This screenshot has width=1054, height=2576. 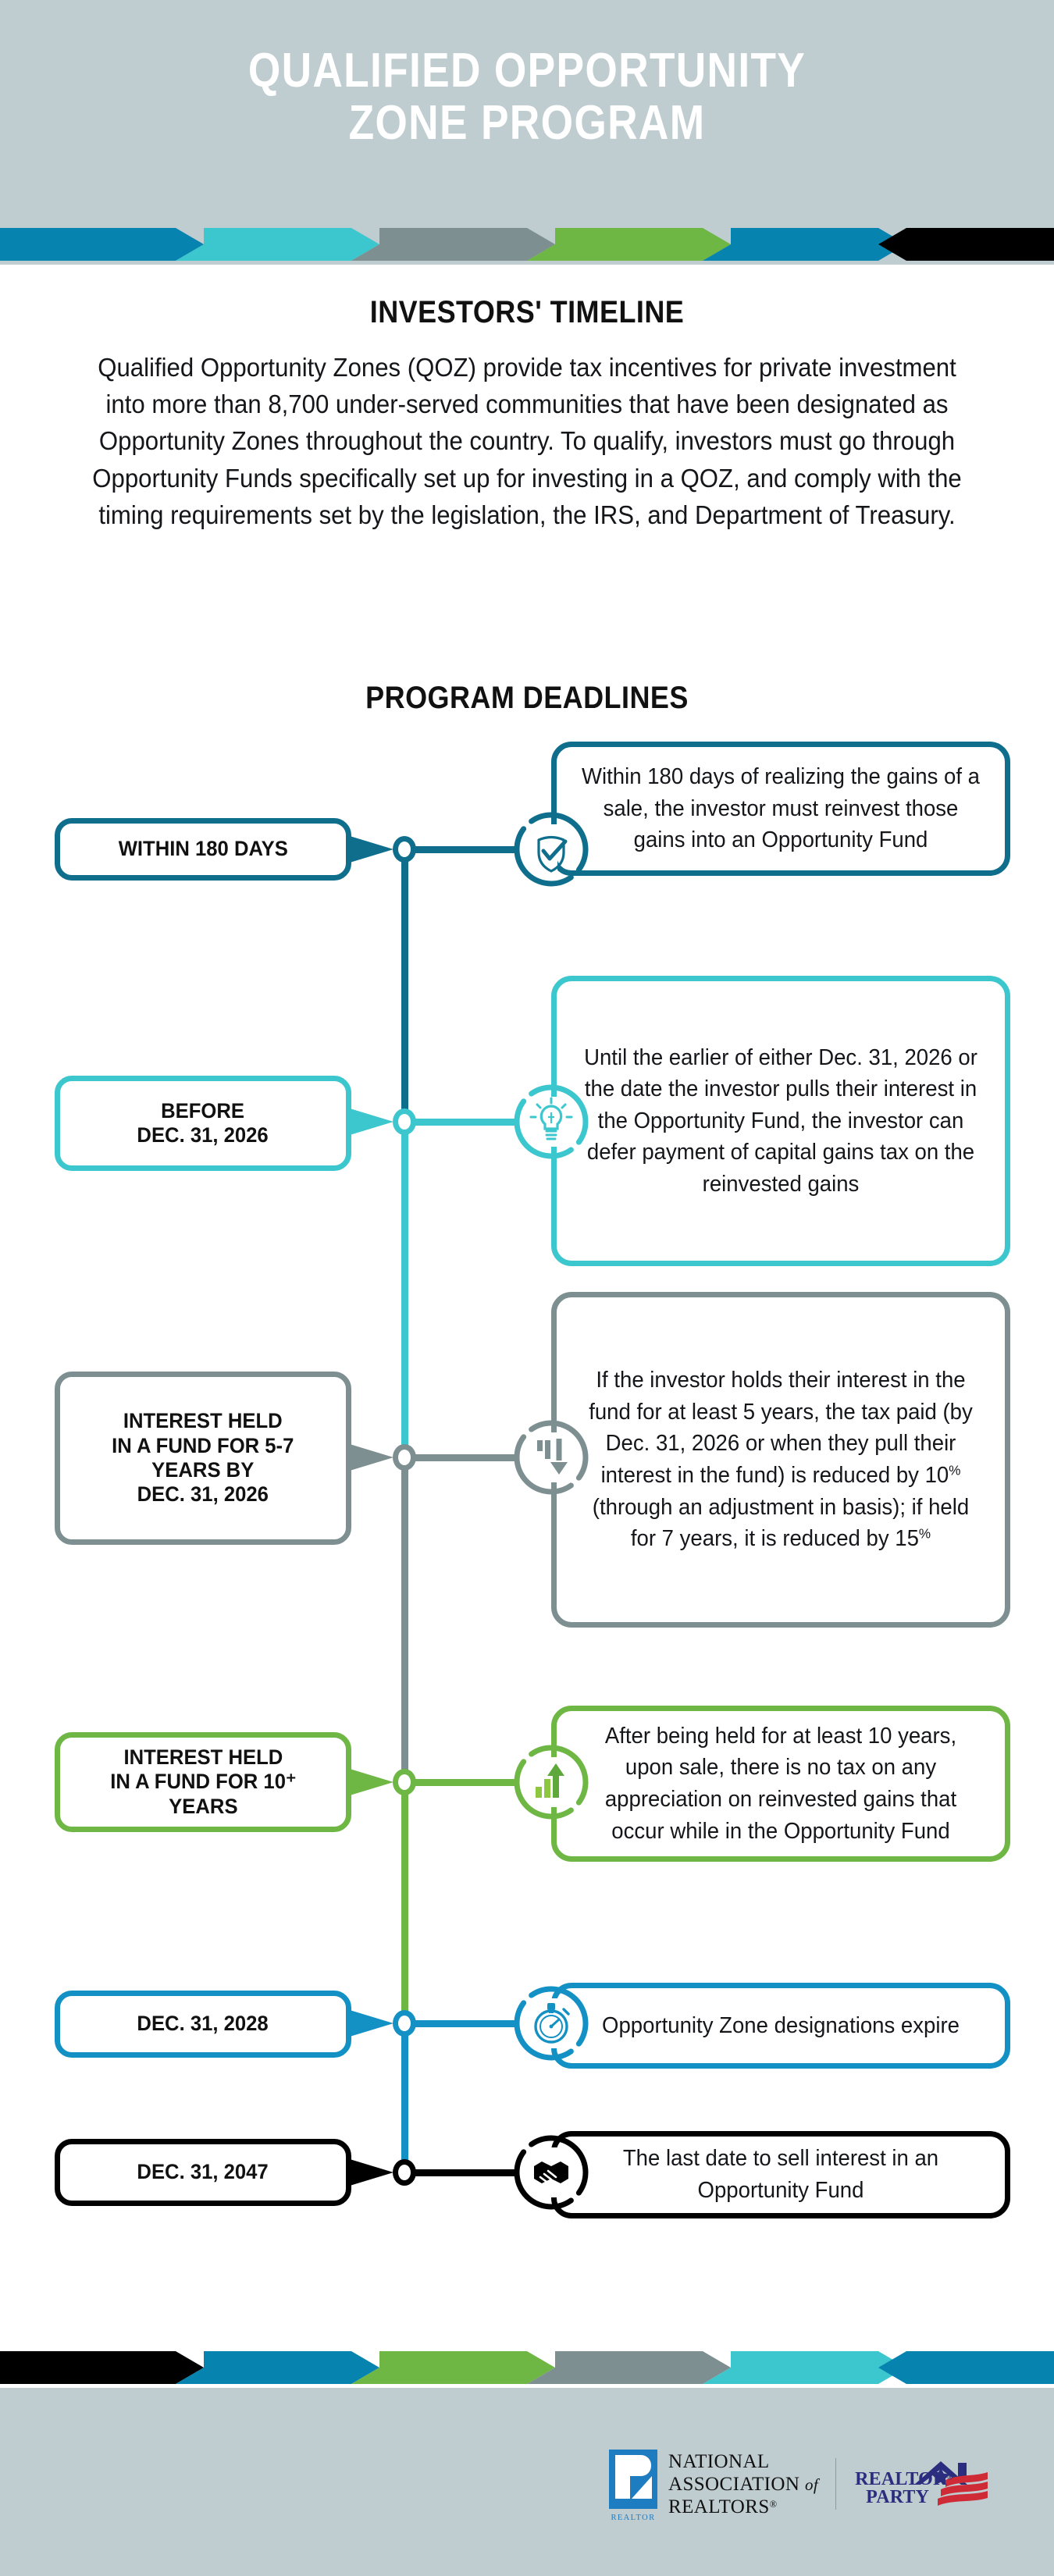 What do you see at coordinates (551, 1782) in the screenshot?
I see `rising-bar-arrow-icon` at bounding box center [551, 1782].